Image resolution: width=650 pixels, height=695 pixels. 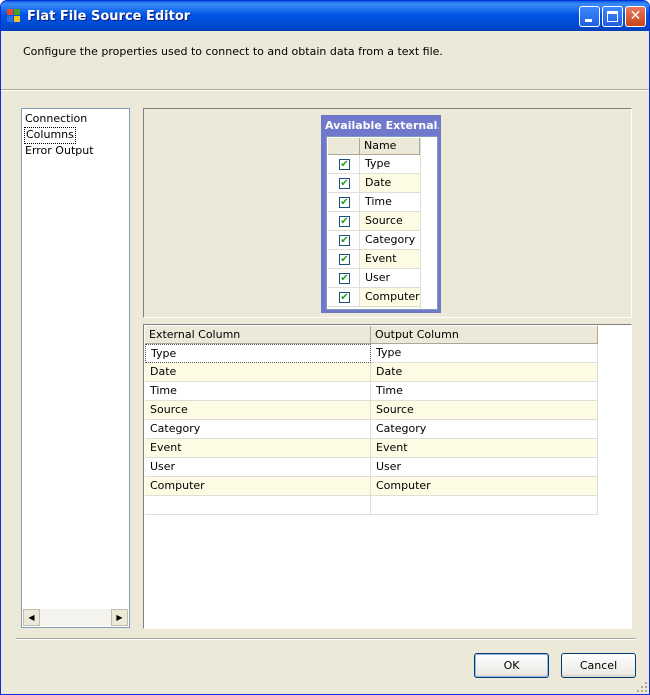 I want to click on external-column-cell, so click(x=258, y=505).